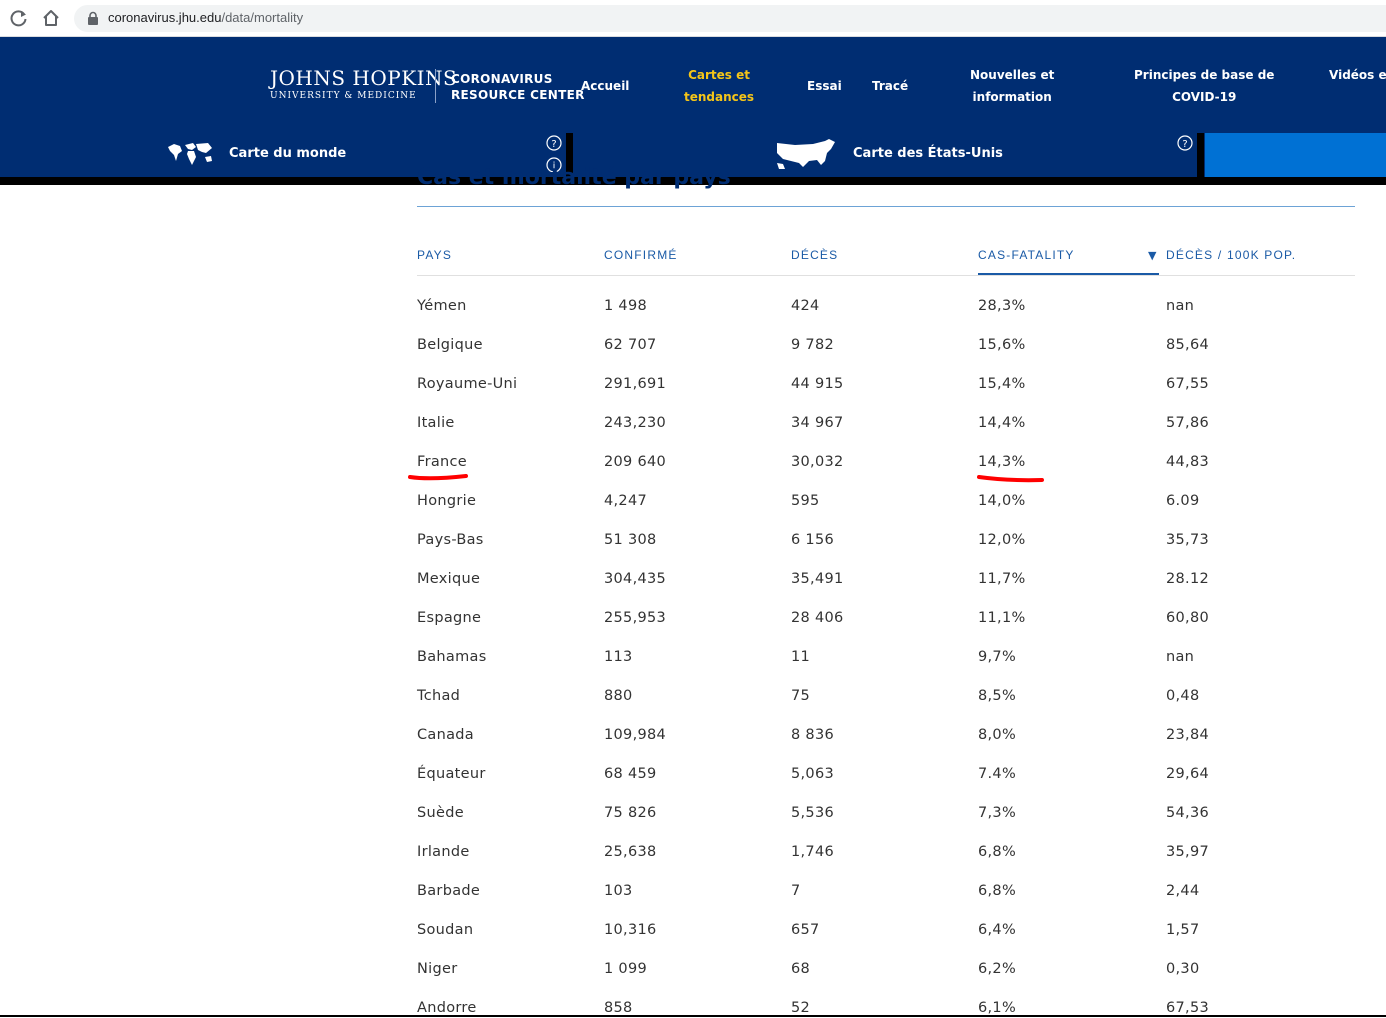  Describe the element at coordinates (1183, 501) in the screenshot. I see `cell-deces-100k: 6.09` at that location.